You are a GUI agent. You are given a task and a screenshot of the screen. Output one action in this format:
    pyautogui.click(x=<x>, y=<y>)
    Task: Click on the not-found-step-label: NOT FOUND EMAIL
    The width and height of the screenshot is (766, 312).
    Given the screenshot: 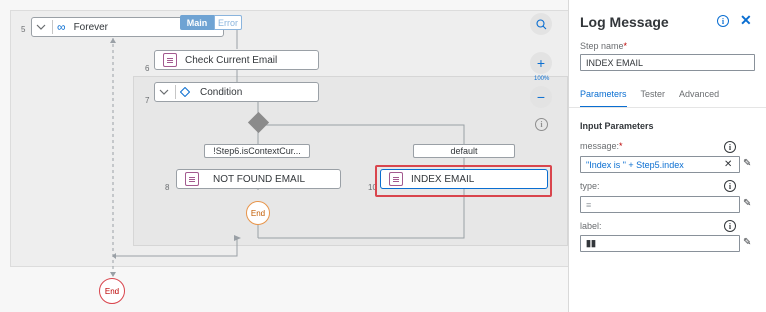 What is the action you would take?
    pyautogui.click(x=259, y=179)
    